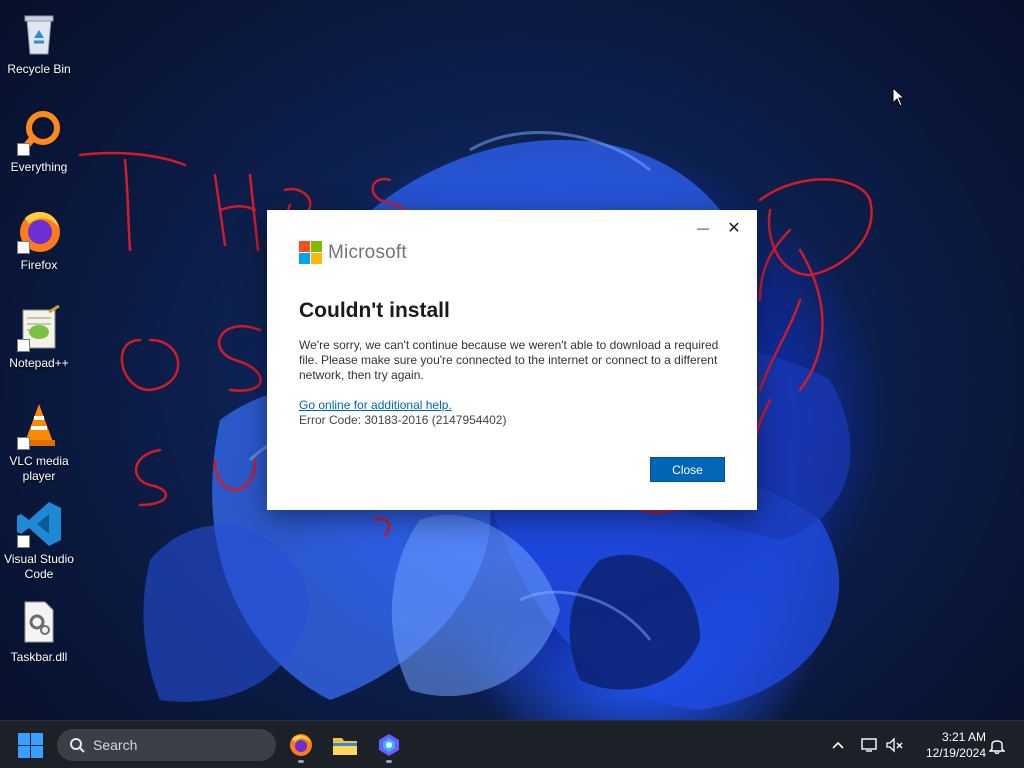 The height and width of the screenshot is (768, 1024). Describe the element at coordinates (403, 420) in the screenshot. I see `error-code: Error Code: 30183-2016 (2147954402)` at that location.